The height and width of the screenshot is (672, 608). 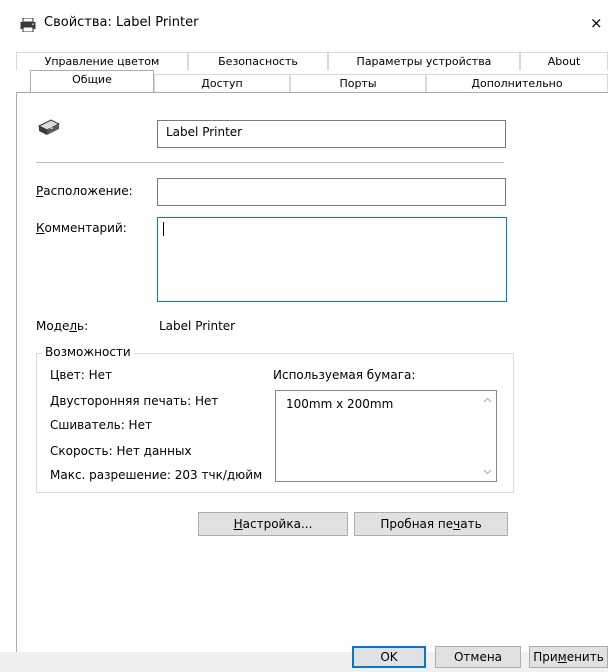 What do you see at coordinates (83, 326) in the screenshot?
I see `model-label-suffix: ь:` at bounding box center [83, 326].